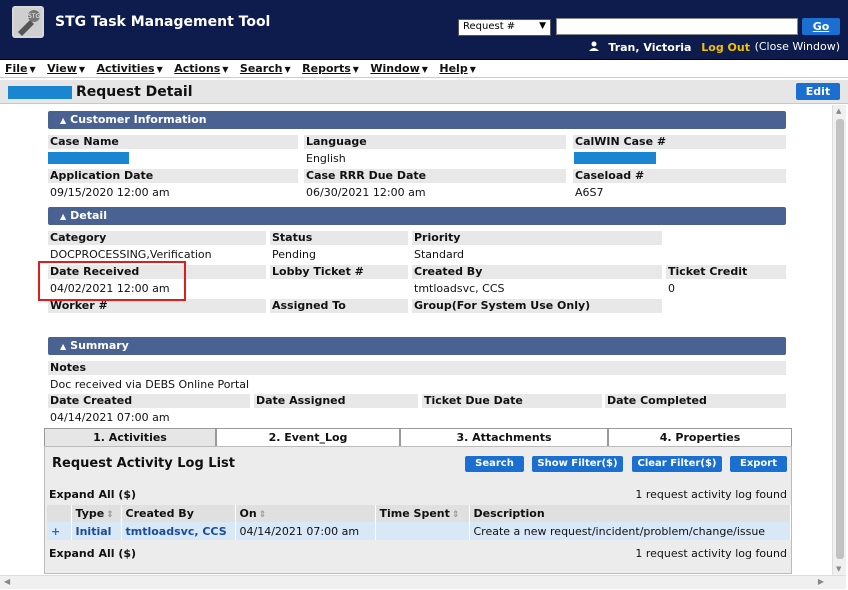 Image resolution: width=848 pixels, height=590 pixels. I want to click on ticket-credit-label: Ticket Credit, so click(726, 272).